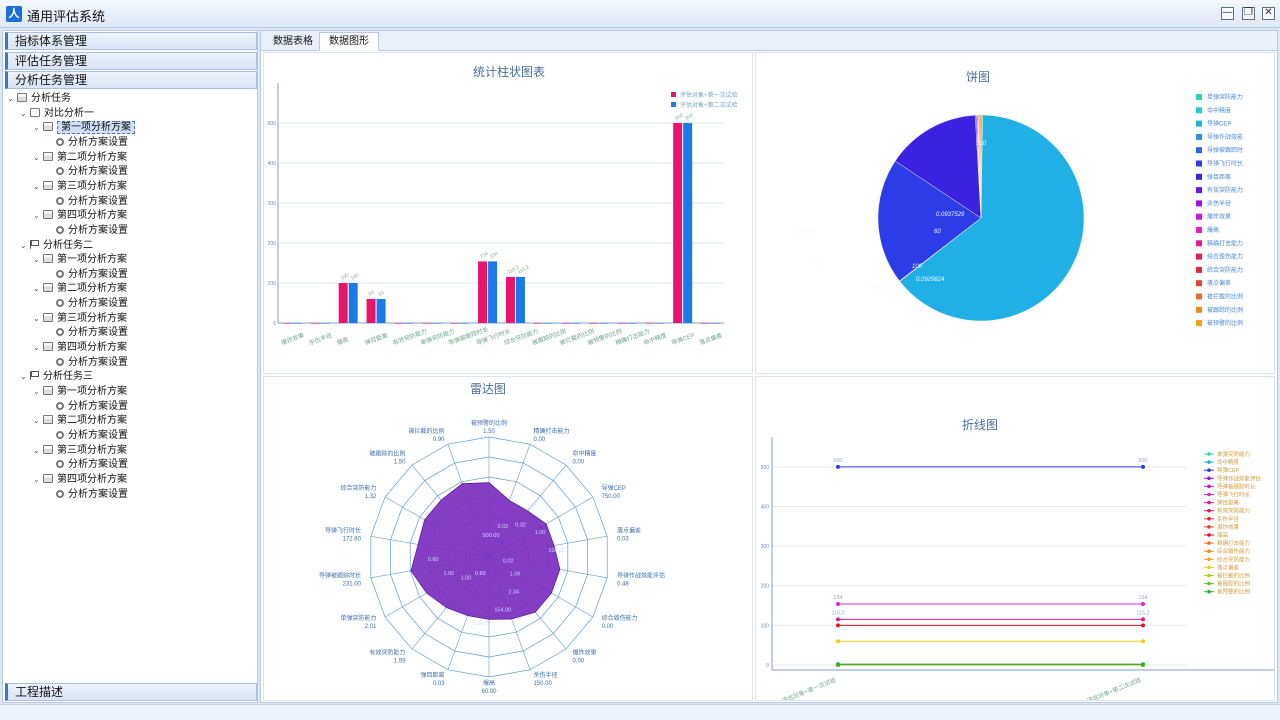  What do you see at coordinates (349, 41) in the screenshot?
I see `tab-data-graphics: 数据图形` at bounding box center [349, 41].